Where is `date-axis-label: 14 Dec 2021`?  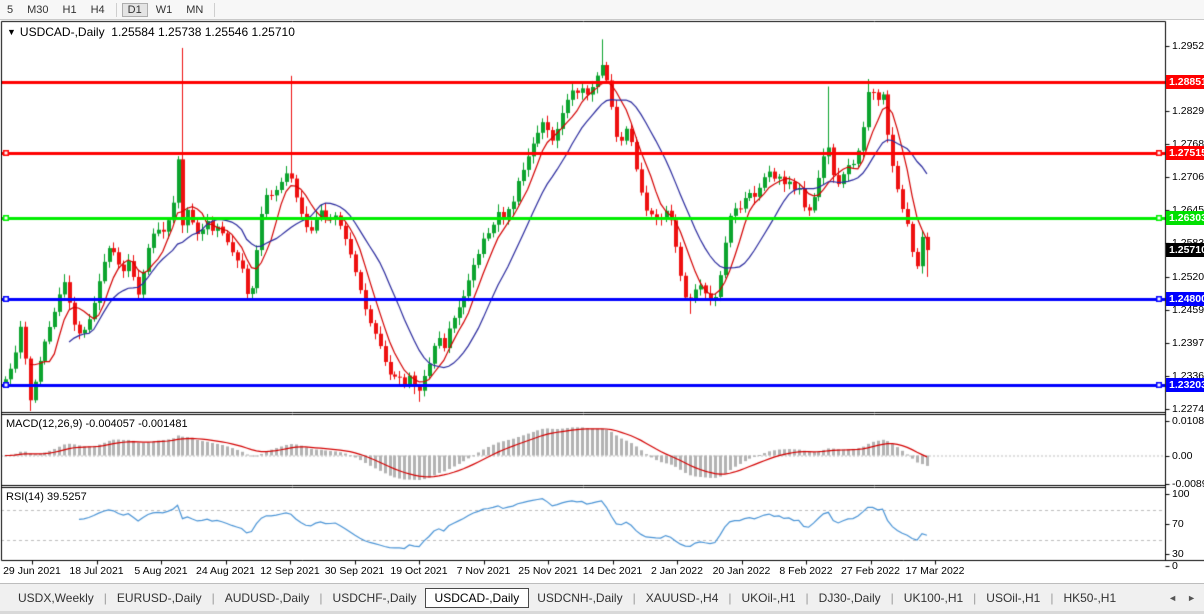 date-axis-label: 14 Dec 2021 is located at coordinates (612, 571).